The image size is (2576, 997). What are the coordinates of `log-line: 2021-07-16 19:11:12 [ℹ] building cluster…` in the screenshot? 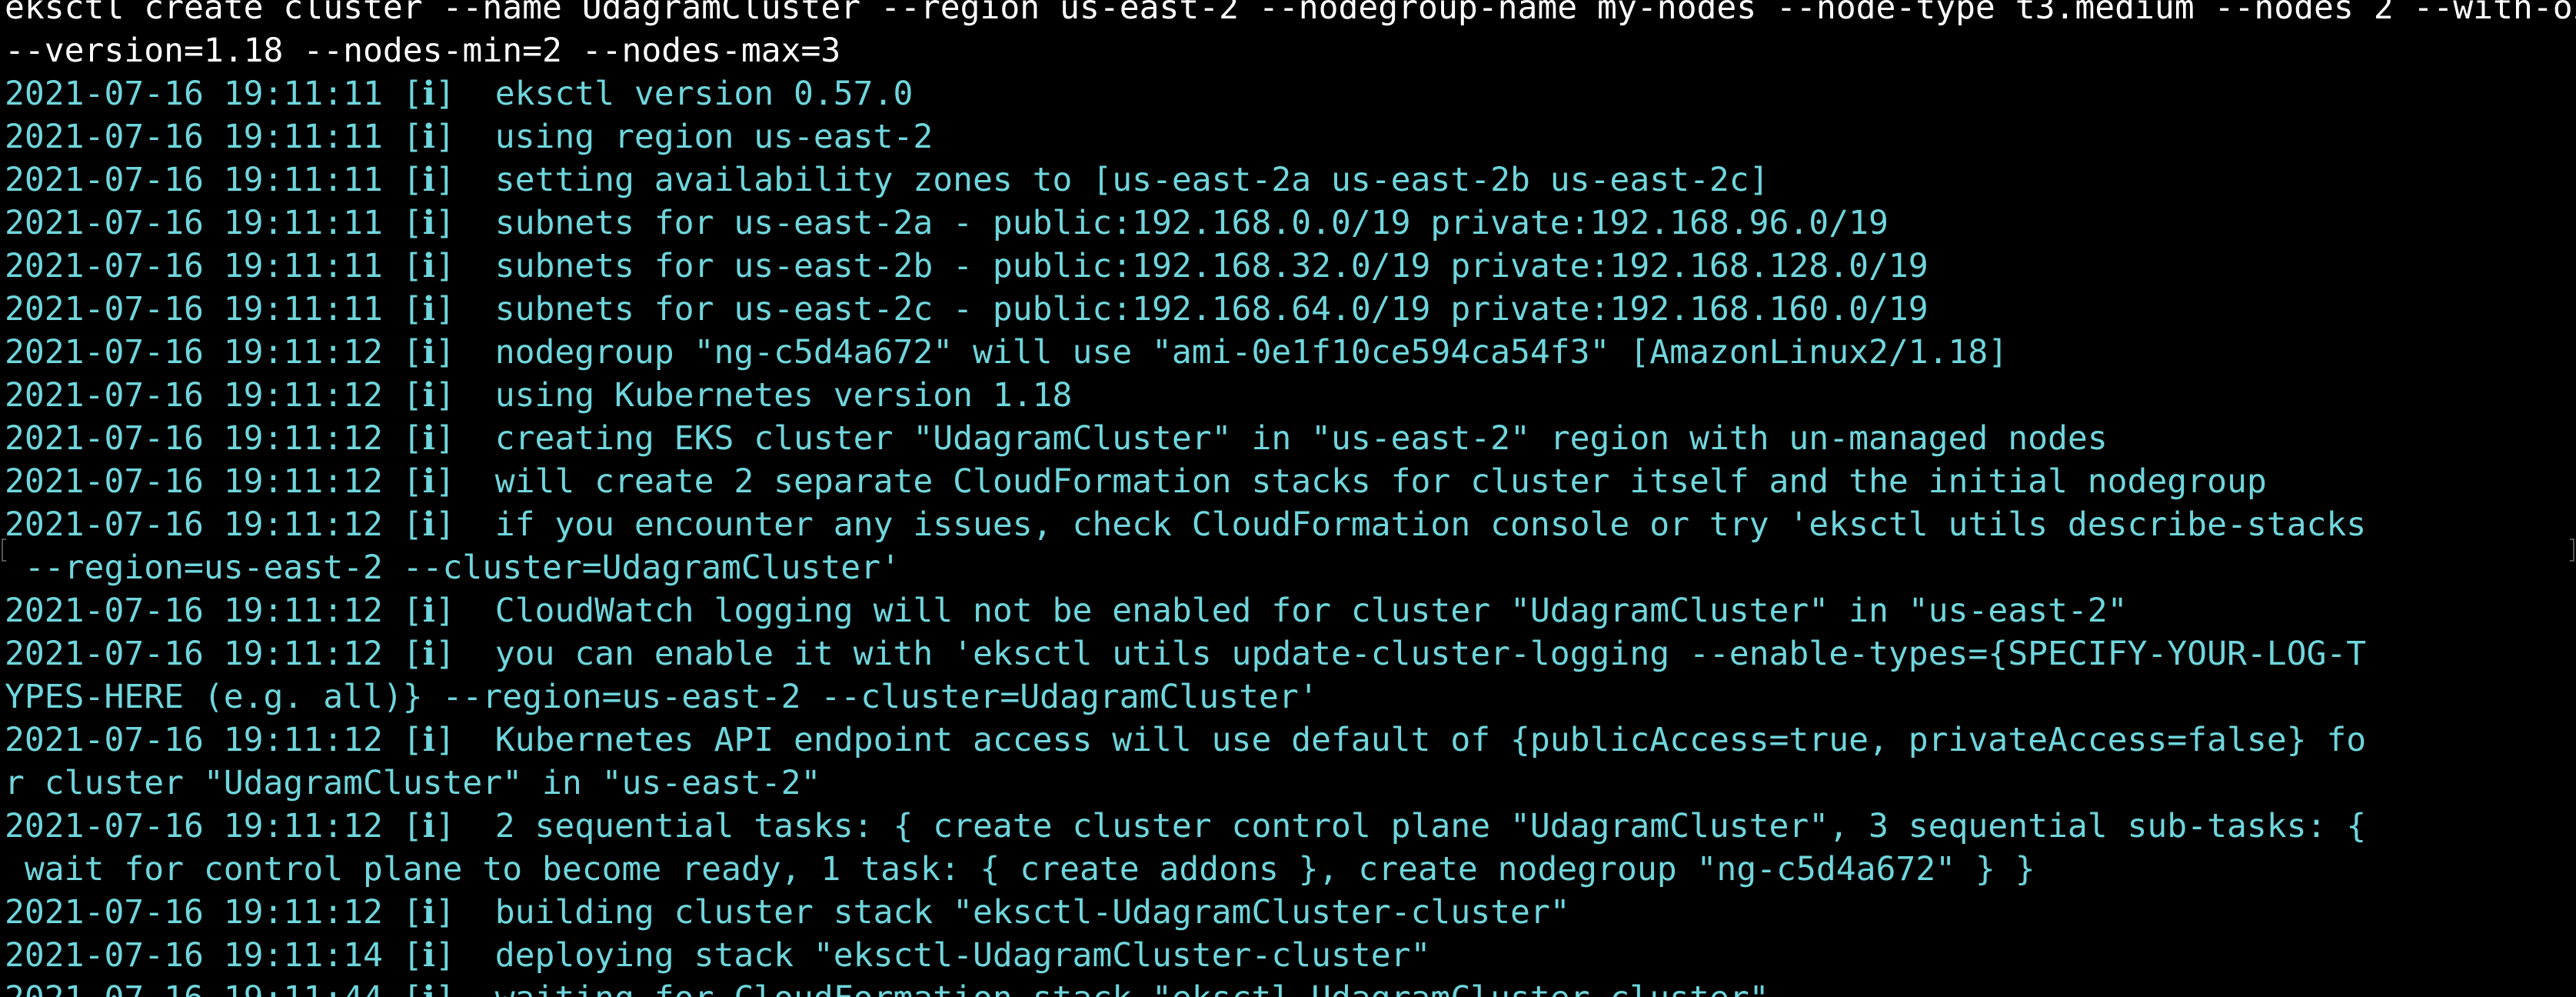 It's located at (1290, 913).